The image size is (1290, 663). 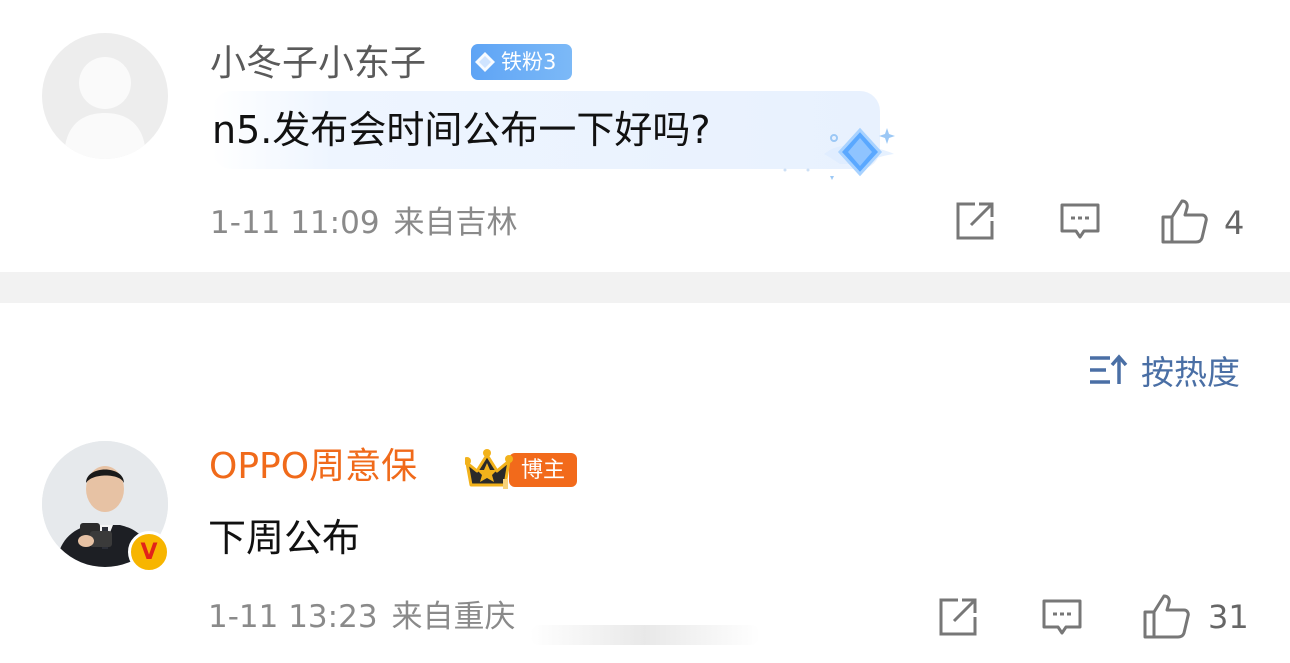 I want to click on sort-icon, so click(x=1109, y=369).